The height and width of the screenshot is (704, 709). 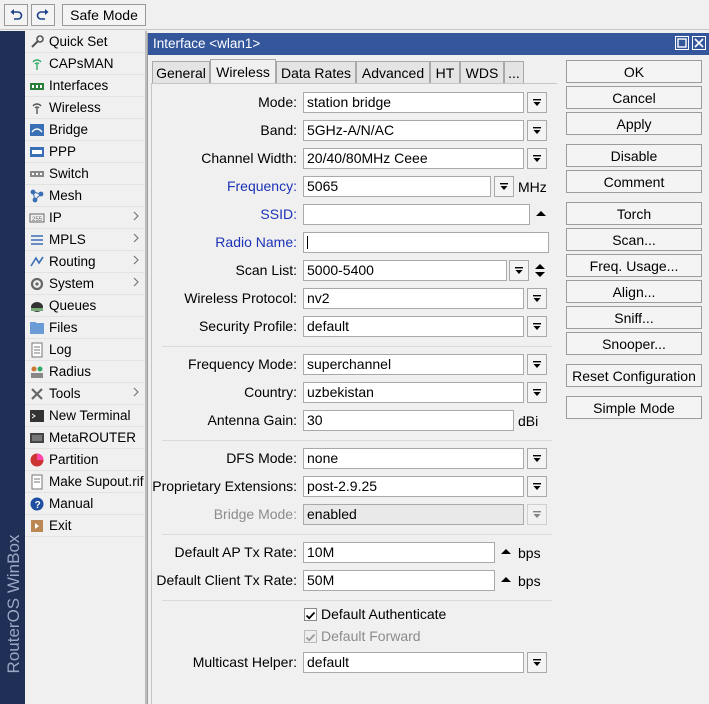 I want to click on security-profile-label: Security Profile:, so click(x=247, y=326).